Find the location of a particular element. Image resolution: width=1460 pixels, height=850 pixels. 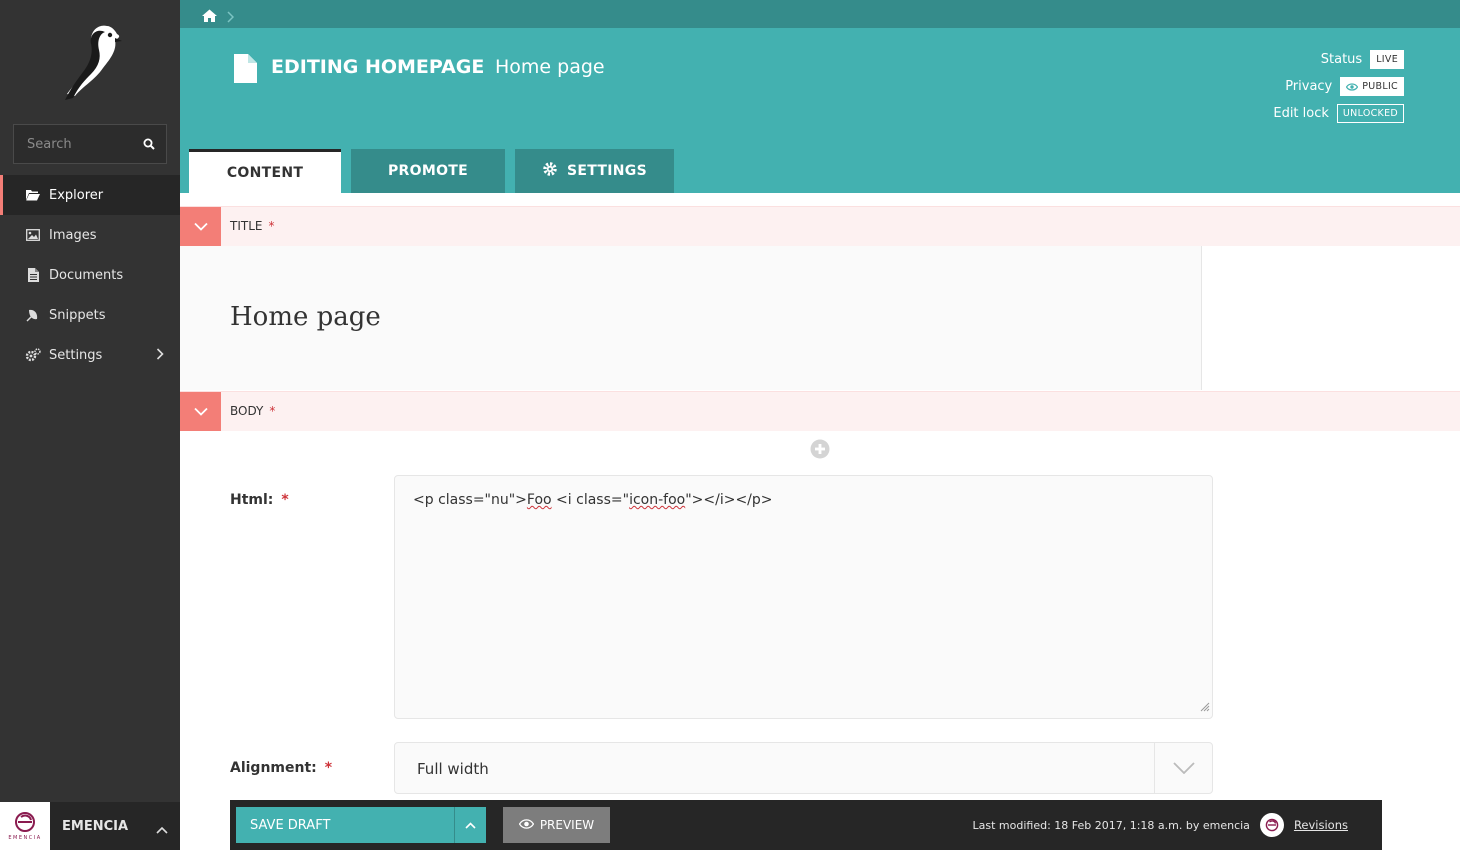

image-icon is located at coordinates (33, 235).